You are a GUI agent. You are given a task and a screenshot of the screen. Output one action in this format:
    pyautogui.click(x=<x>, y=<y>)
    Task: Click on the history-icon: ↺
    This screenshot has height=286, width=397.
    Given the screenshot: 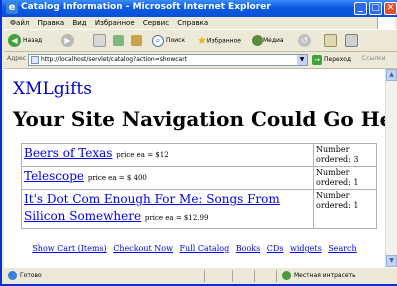 What is the action you would take?
    pyautogui.click(x=304, y=40)
    